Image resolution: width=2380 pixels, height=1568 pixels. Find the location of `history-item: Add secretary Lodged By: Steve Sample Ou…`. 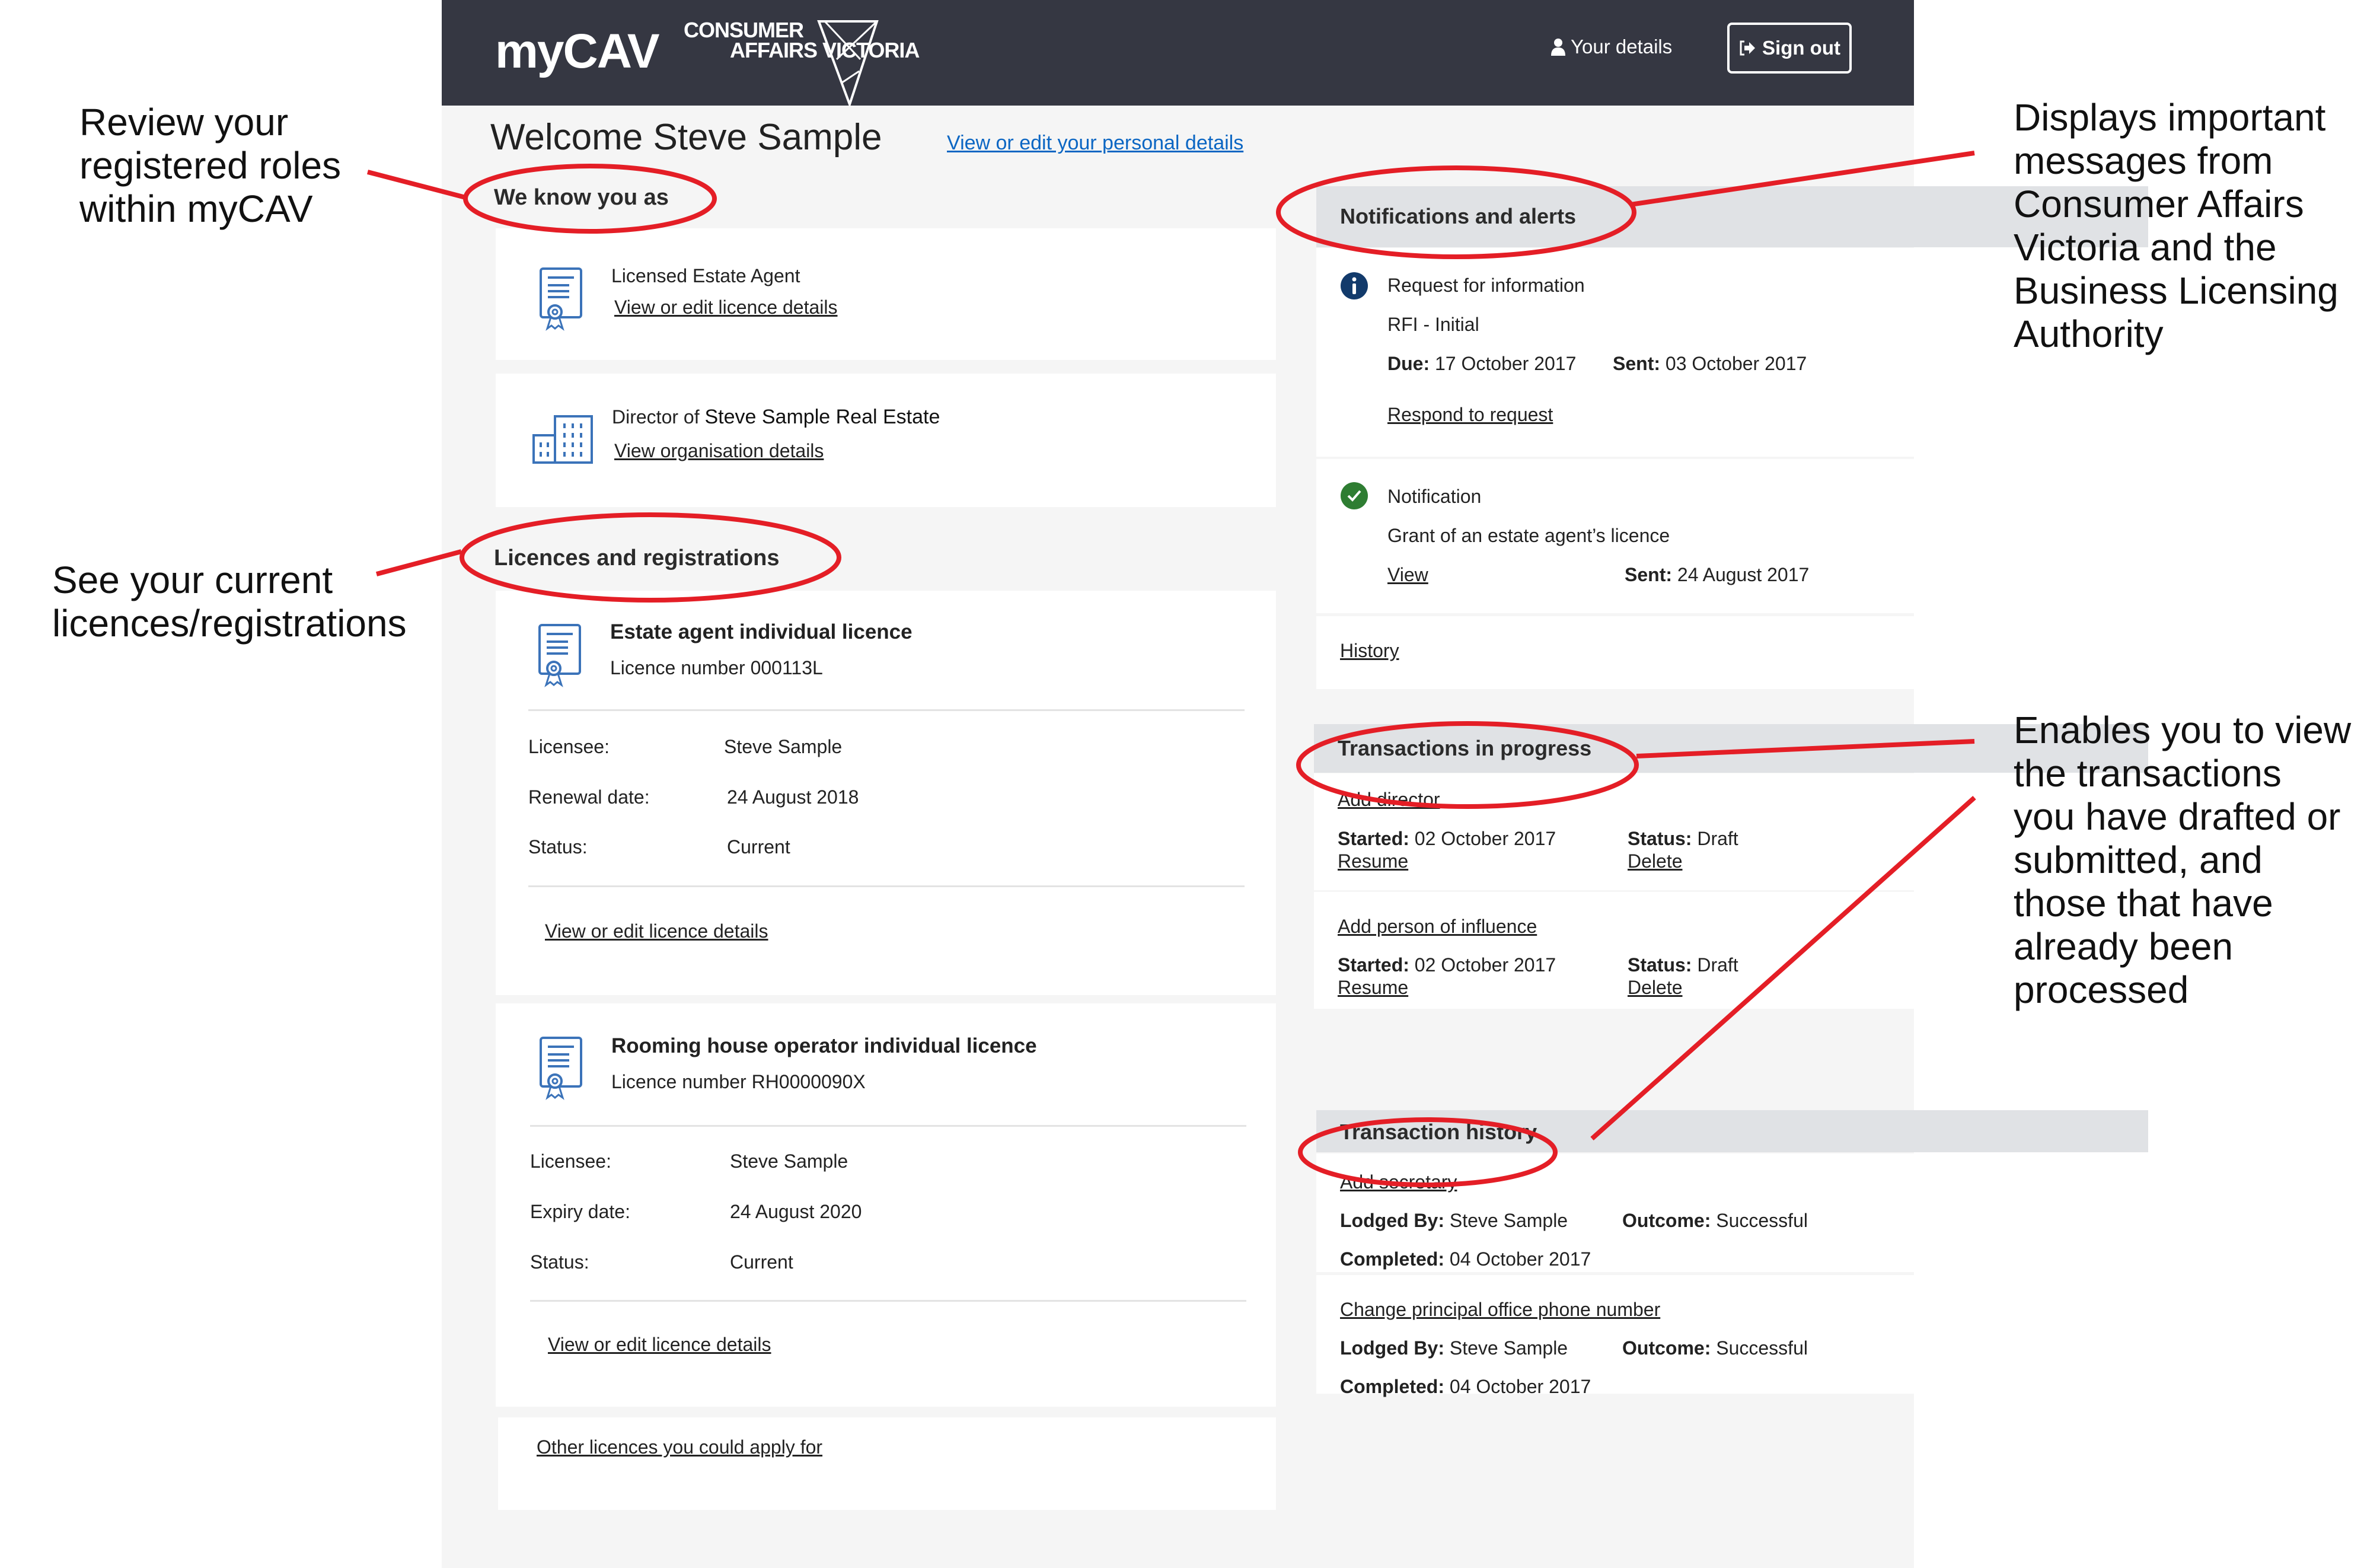

history-item: Add secretary Lodged By: Steve Sample Ou… is located at coordinates (1731, 1212).